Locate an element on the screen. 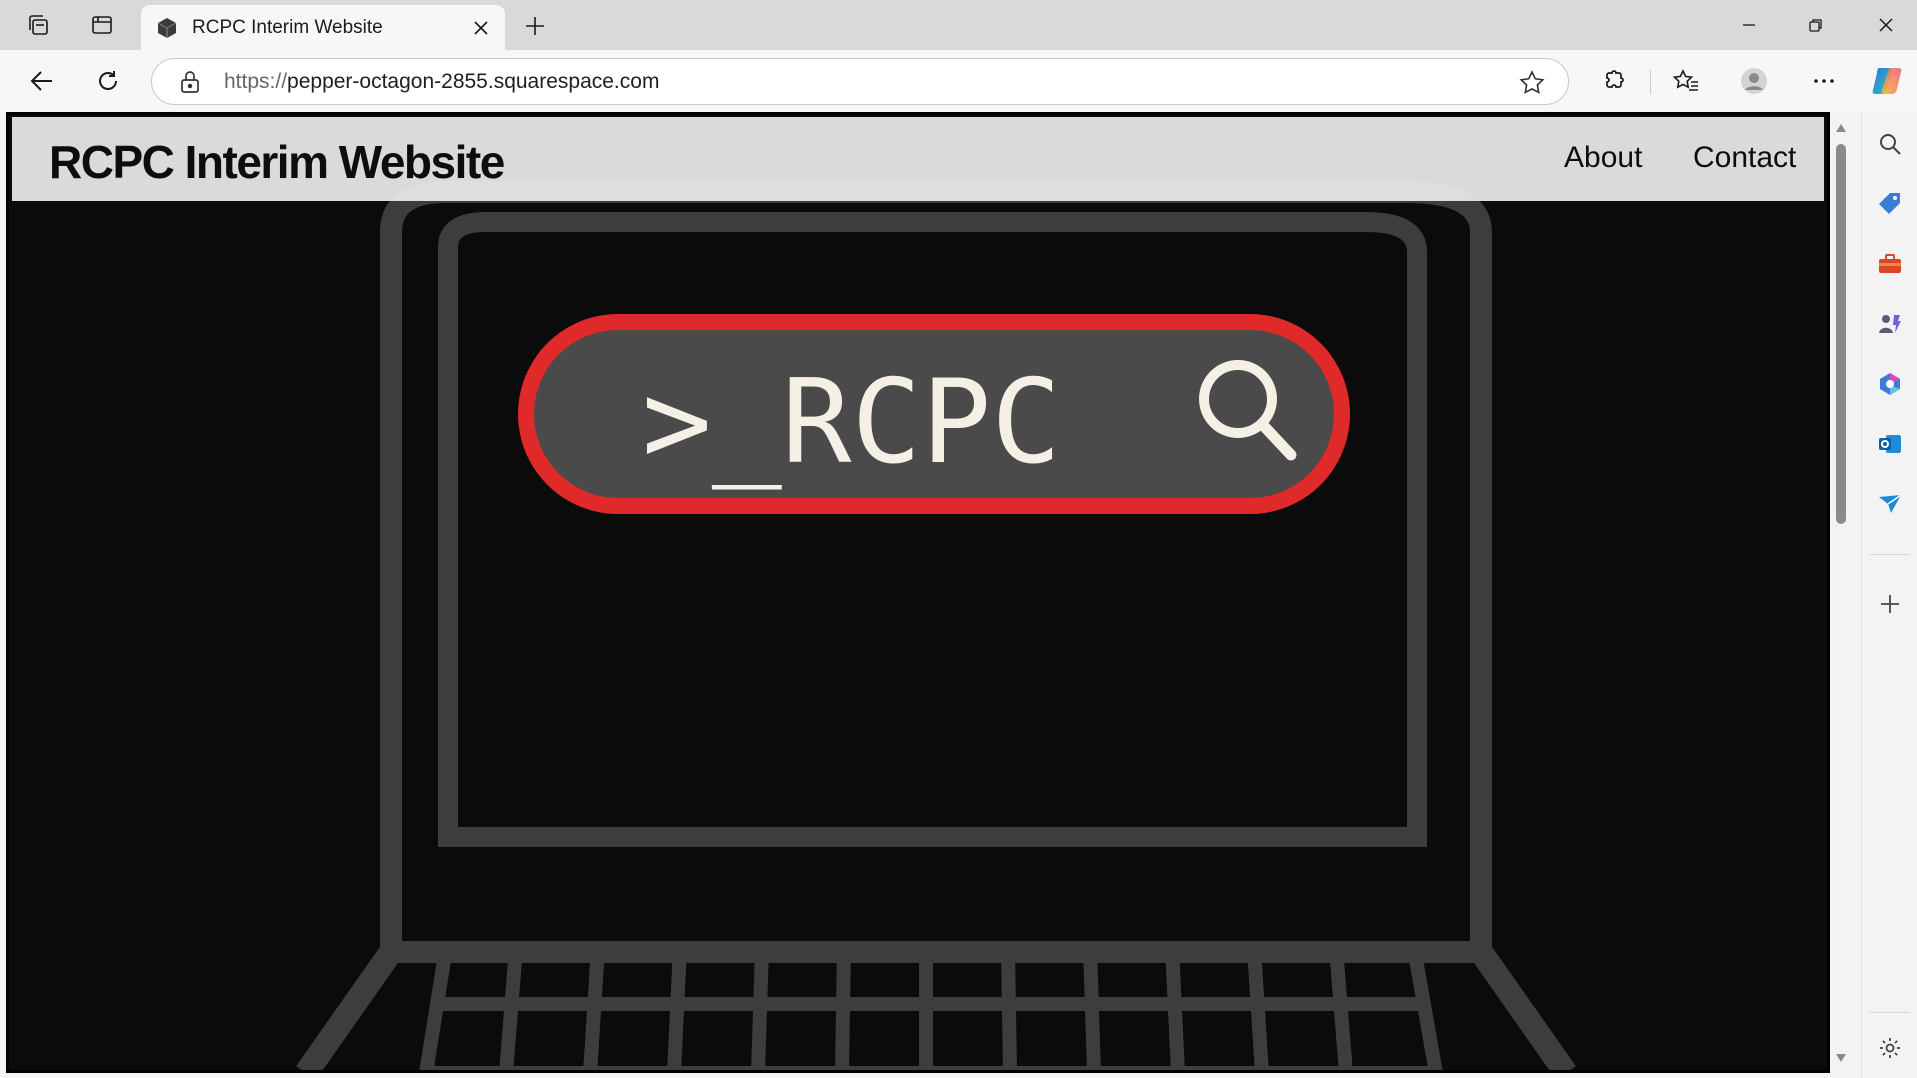 Image resolution: width=1917 pixels, height=1078 pixels. active-tab: RCPC Interim Website is located at coordinates (323, 27).